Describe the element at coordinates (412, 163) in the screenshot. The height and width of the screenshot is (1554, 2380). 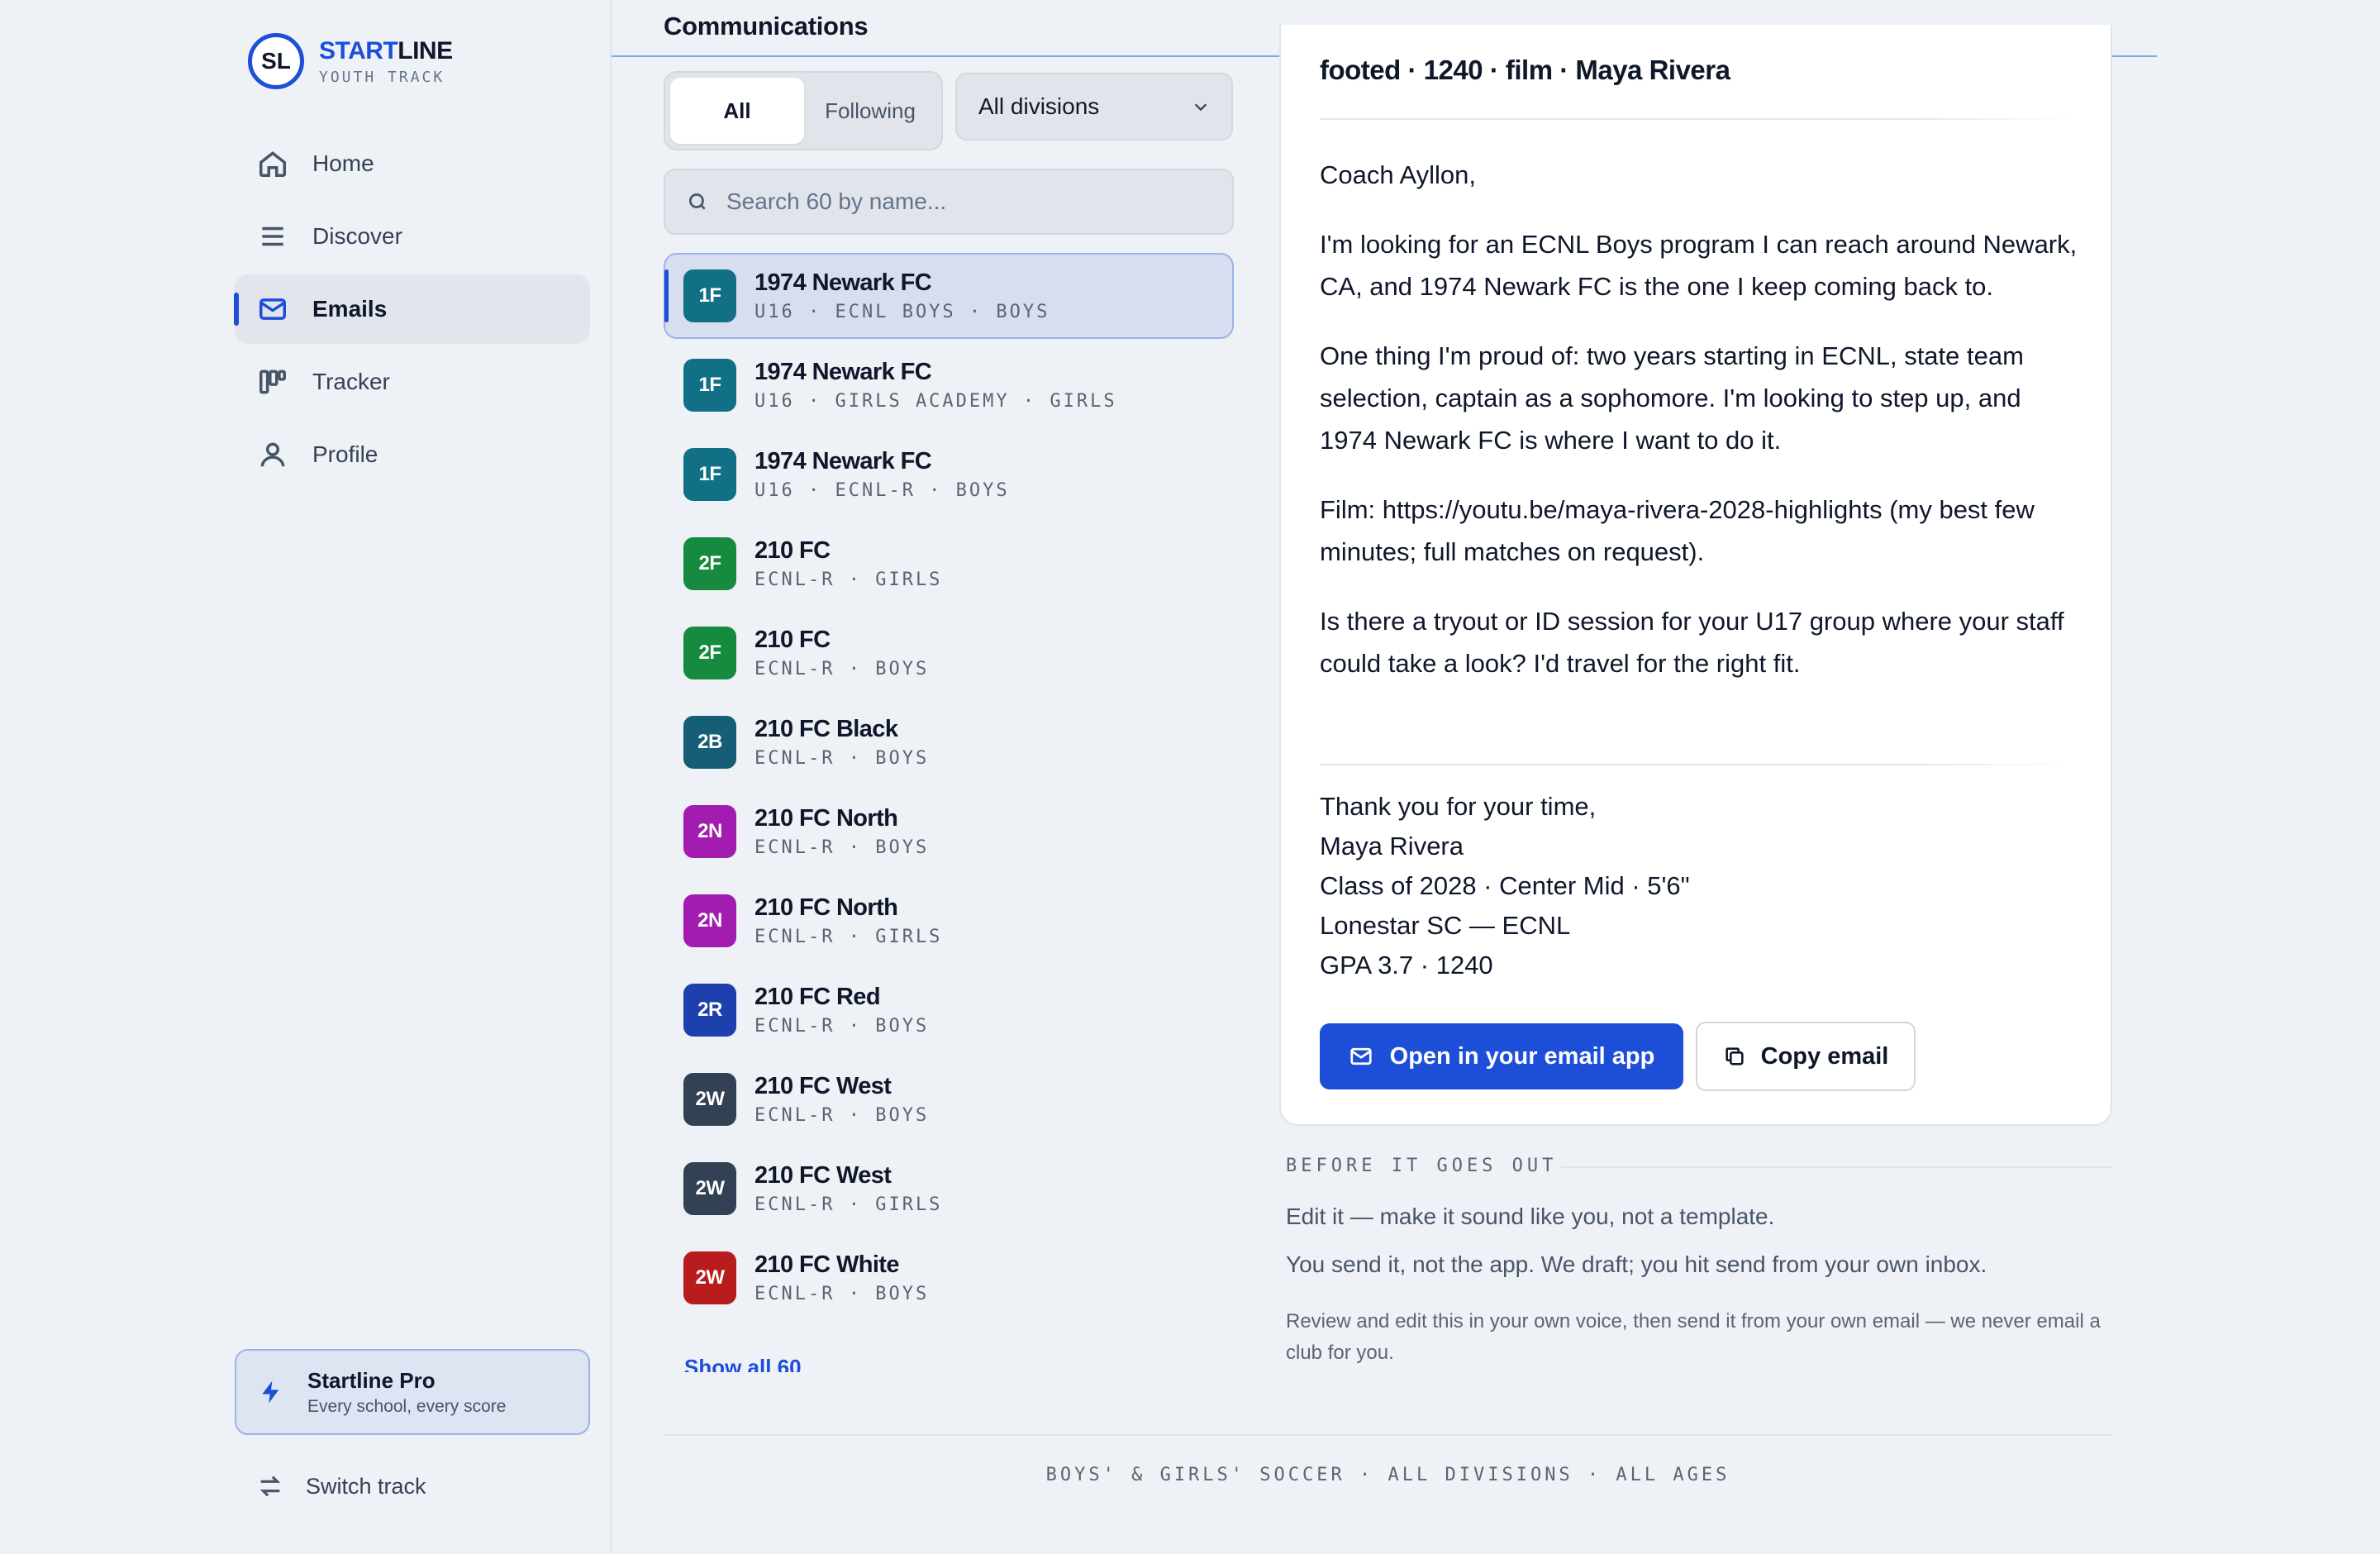
I see `nav-item-home: Home` at that location.